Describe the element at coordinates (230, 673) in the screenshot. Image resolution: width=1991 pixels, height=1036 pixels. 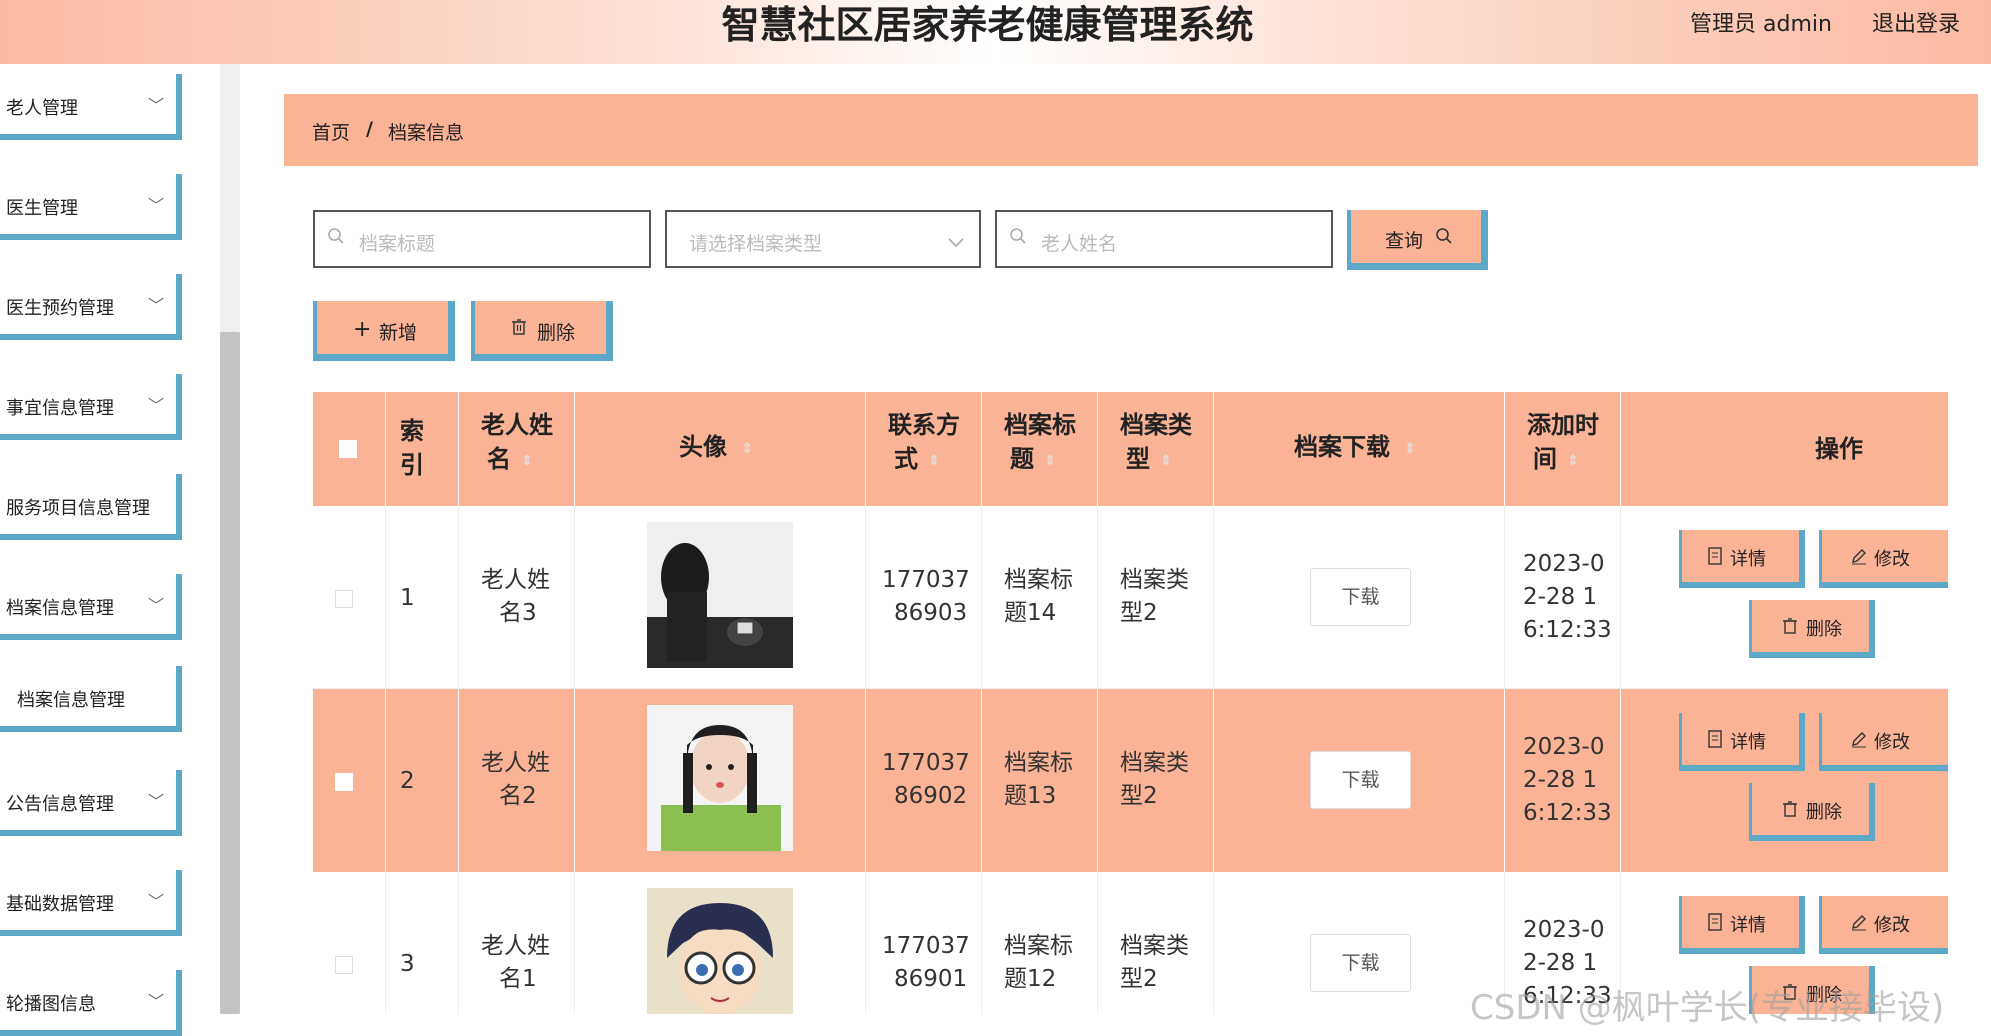
I see `sidebar-scrollbar-thumb` at that location.